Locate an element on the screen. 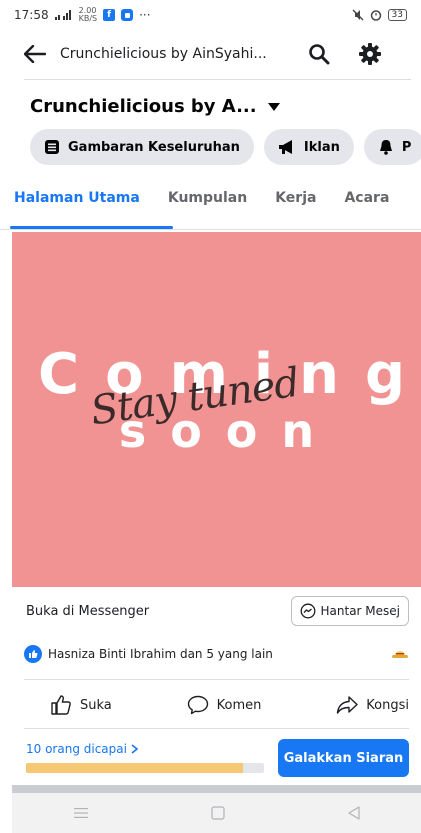 This screenshot has height=833, width=421. page-tools-chips: Gambaran Keseluruhan Iklan P is located at coordinates (225, 147).